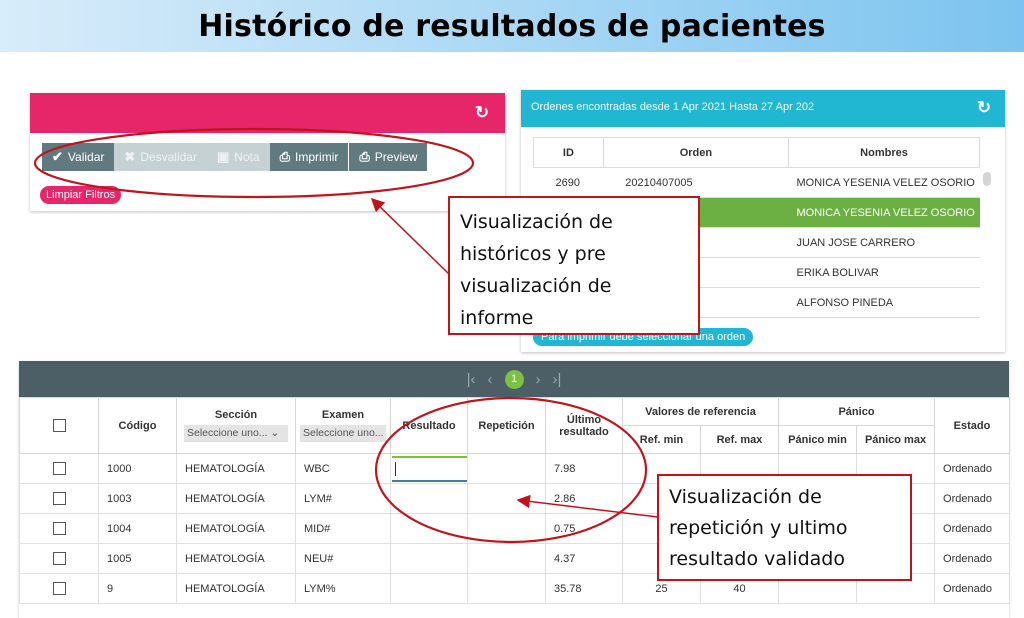  Describe the element at coordinates (557, 379) in the screenshot. I see `last-page-button: ›|` at that location.